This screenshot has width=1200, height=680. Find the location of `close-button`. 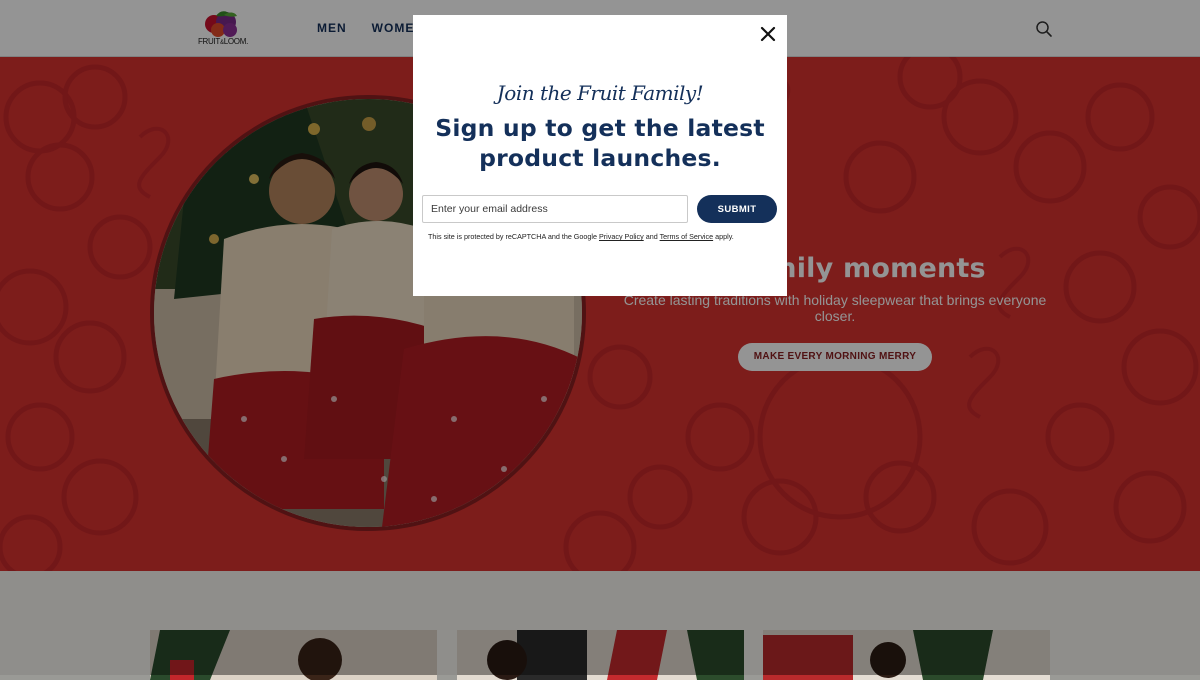

close-button is located at coordinates (768, 34).